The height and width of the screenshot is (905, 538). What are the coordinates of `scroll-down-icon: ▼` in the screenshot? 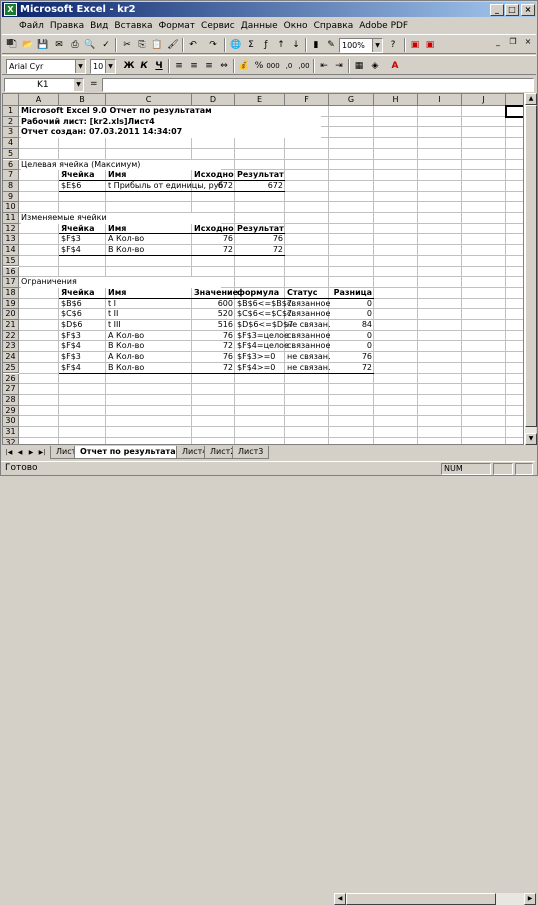 It's located at (531, 439).